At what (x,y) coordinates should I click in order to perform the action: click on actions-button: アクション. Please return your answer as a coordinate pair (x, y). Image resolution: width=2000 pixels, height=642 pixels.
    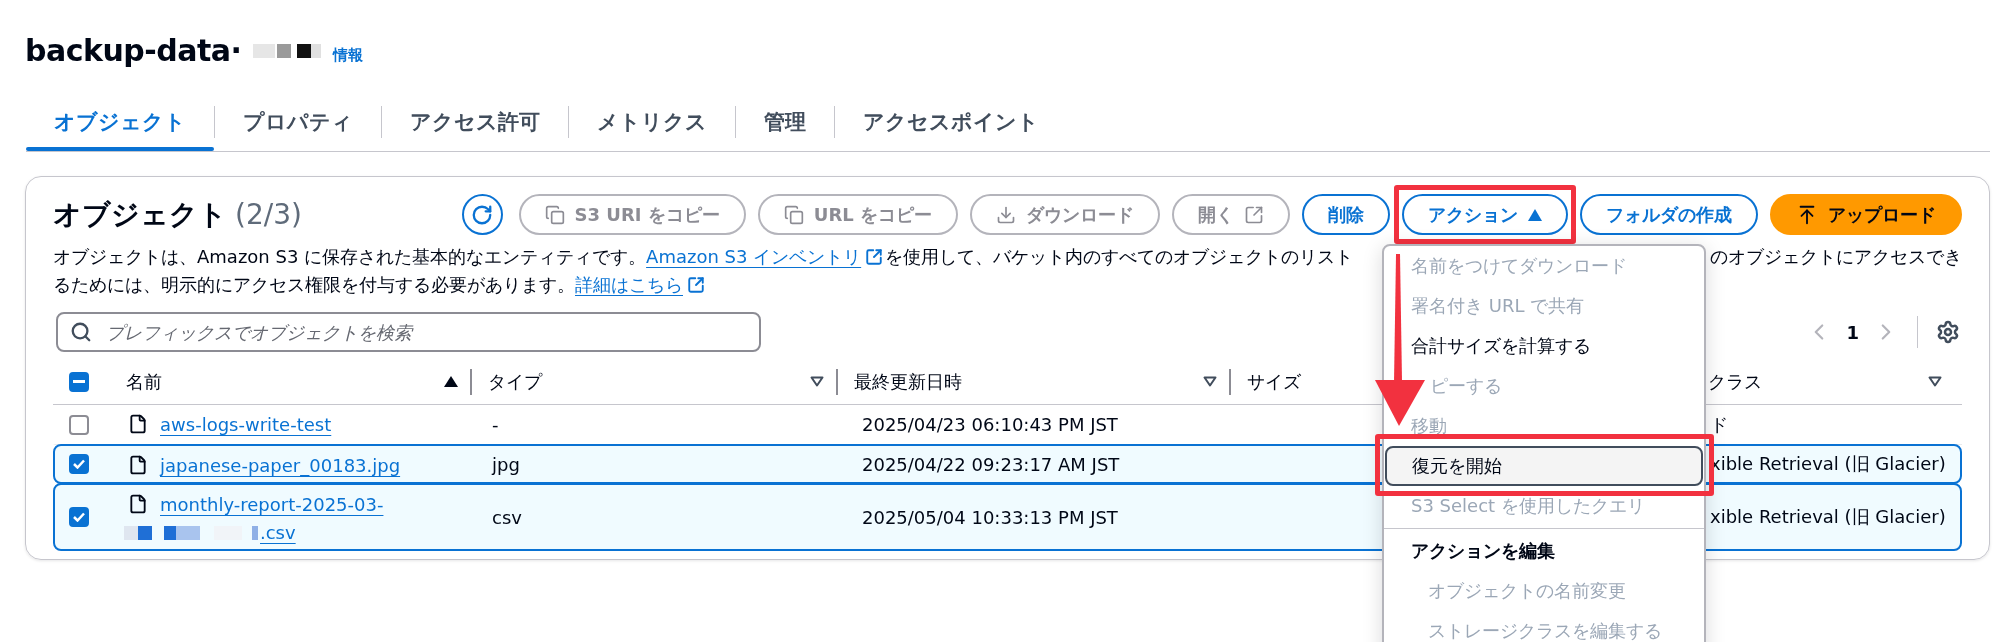
    Looking at the image, I should click on (1485, 214).